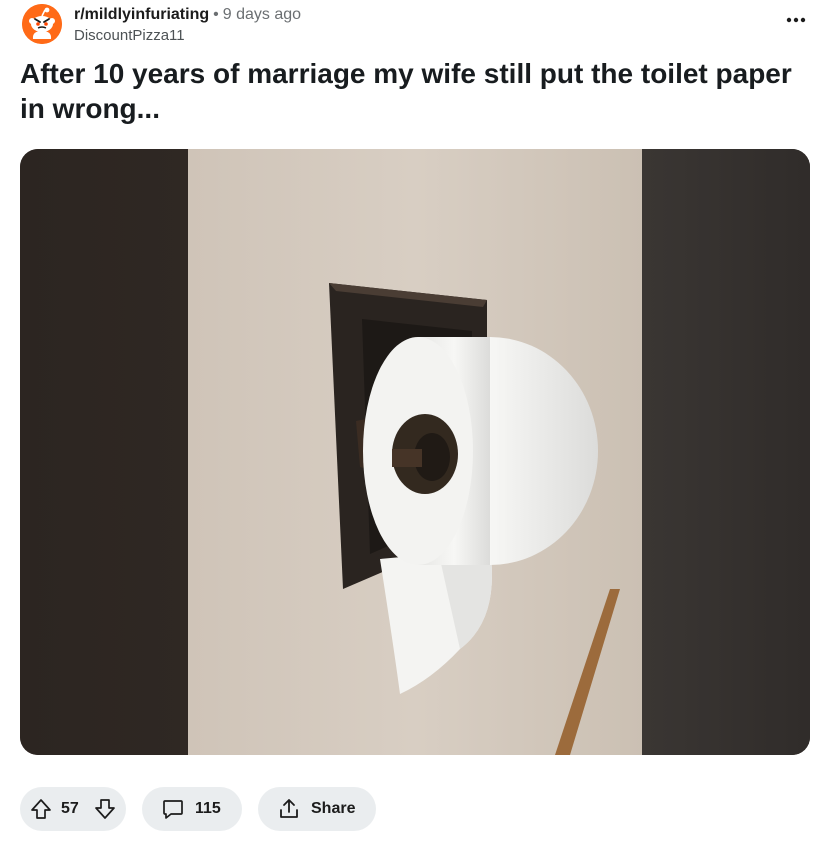 Image resolution: width=824 pixels, height=857 pixels. I want to click on post-age: 9 days ago, so click(262, 14).